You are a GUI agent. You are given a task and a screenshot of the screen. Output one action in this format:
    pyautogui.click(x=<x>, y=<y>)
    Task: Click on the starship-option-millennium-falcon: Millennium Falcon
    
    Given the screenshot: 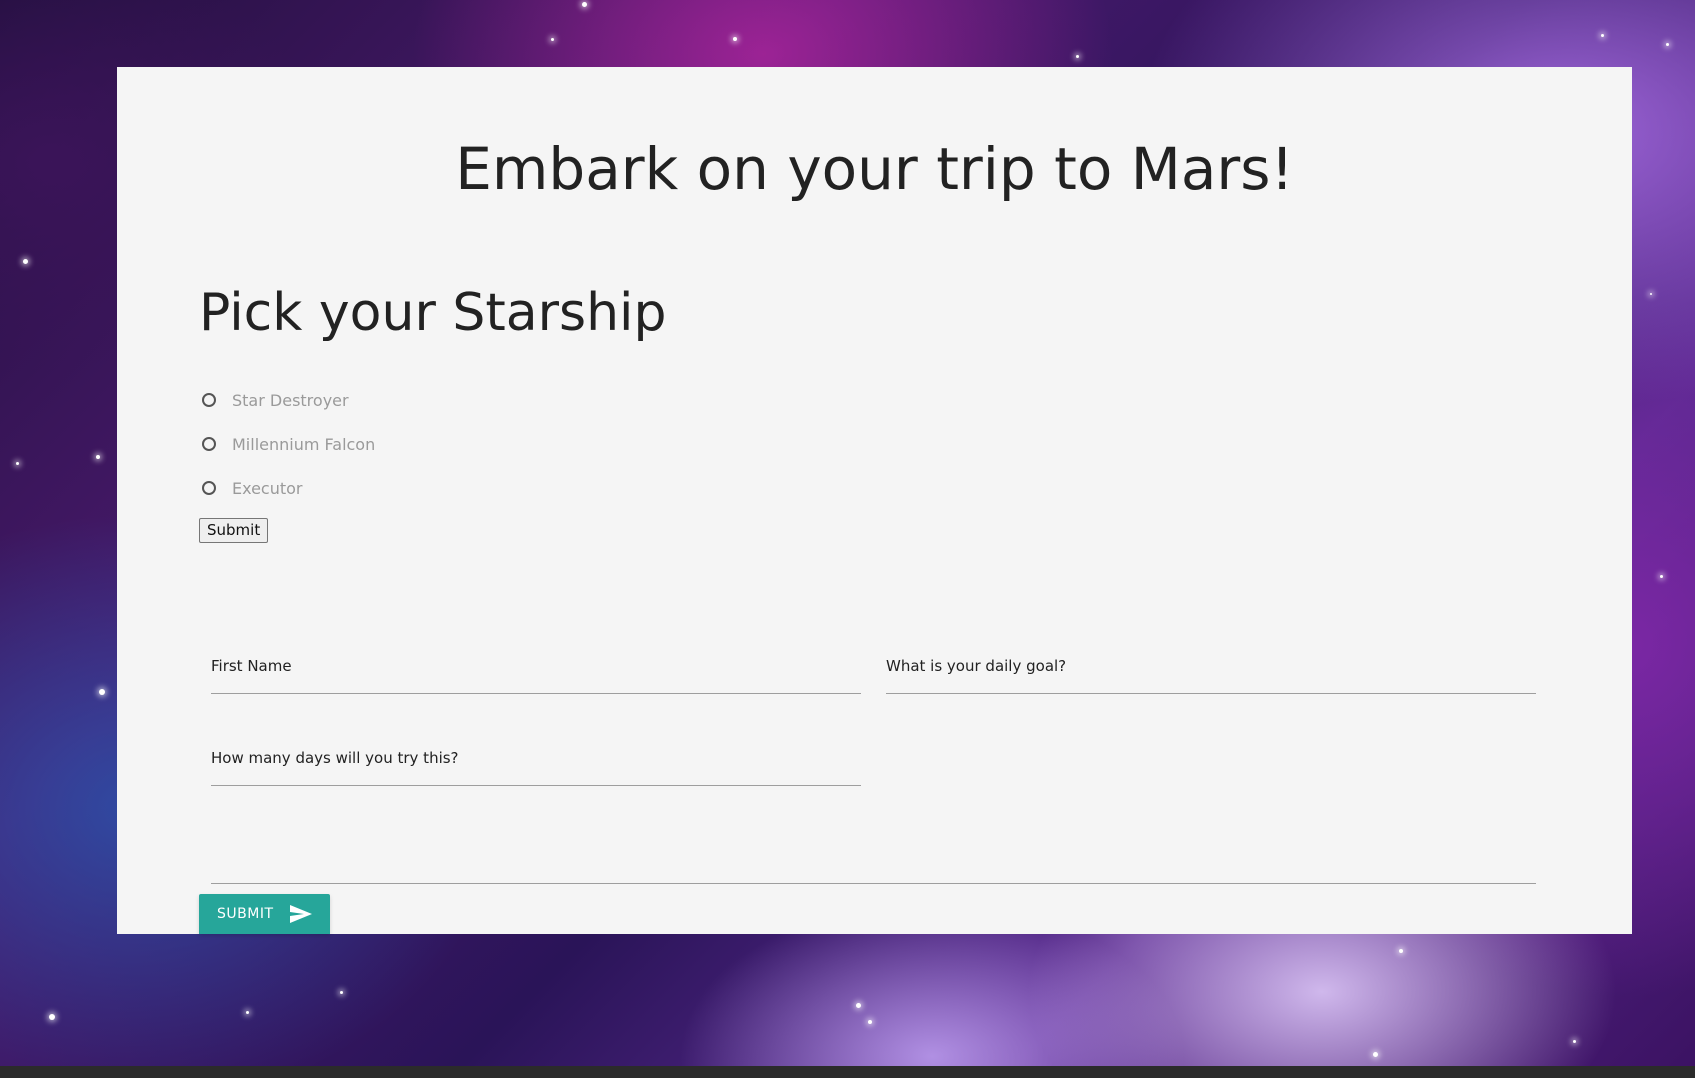 What is the action you would take?
    pyautogui.click(x=288, y=444)
    